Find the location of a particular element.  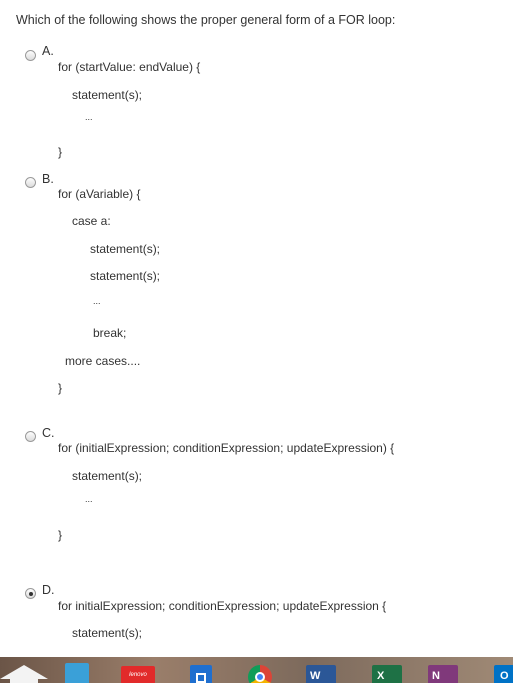

lenovo-icon: lenovo is located at coordinates (138, 674).